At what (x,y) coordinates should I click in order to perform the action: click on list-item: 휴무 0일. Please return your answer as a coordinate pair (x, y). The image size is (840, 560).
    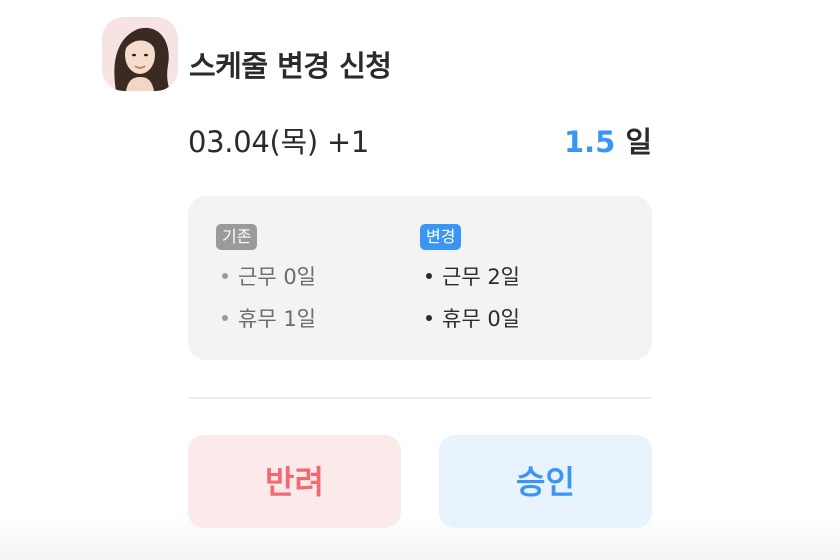
    Looking at the image, I should click on (470, 319).